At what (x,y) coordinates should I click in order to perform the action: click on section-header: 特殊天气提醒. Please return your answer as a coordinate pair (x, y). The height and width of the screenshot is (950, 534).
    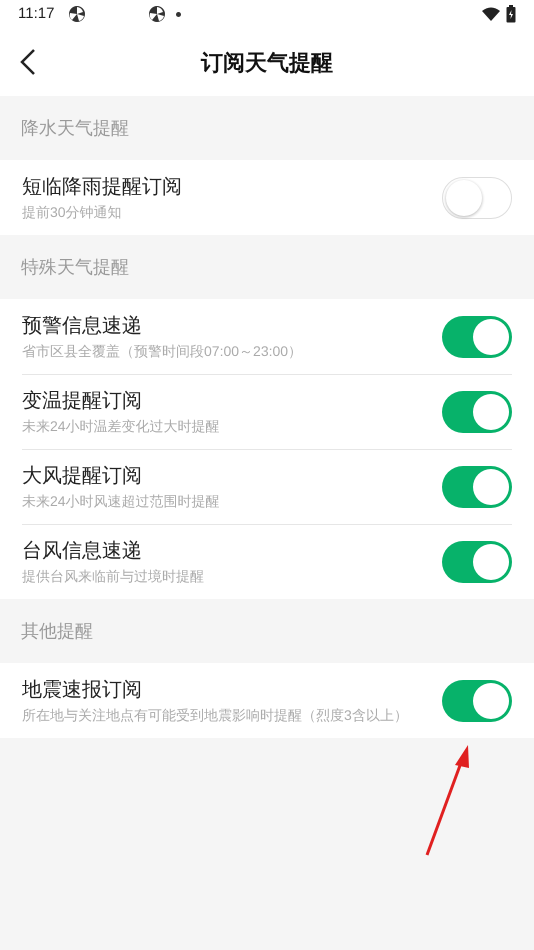
    Looking at the image, I should click on (75, 267).